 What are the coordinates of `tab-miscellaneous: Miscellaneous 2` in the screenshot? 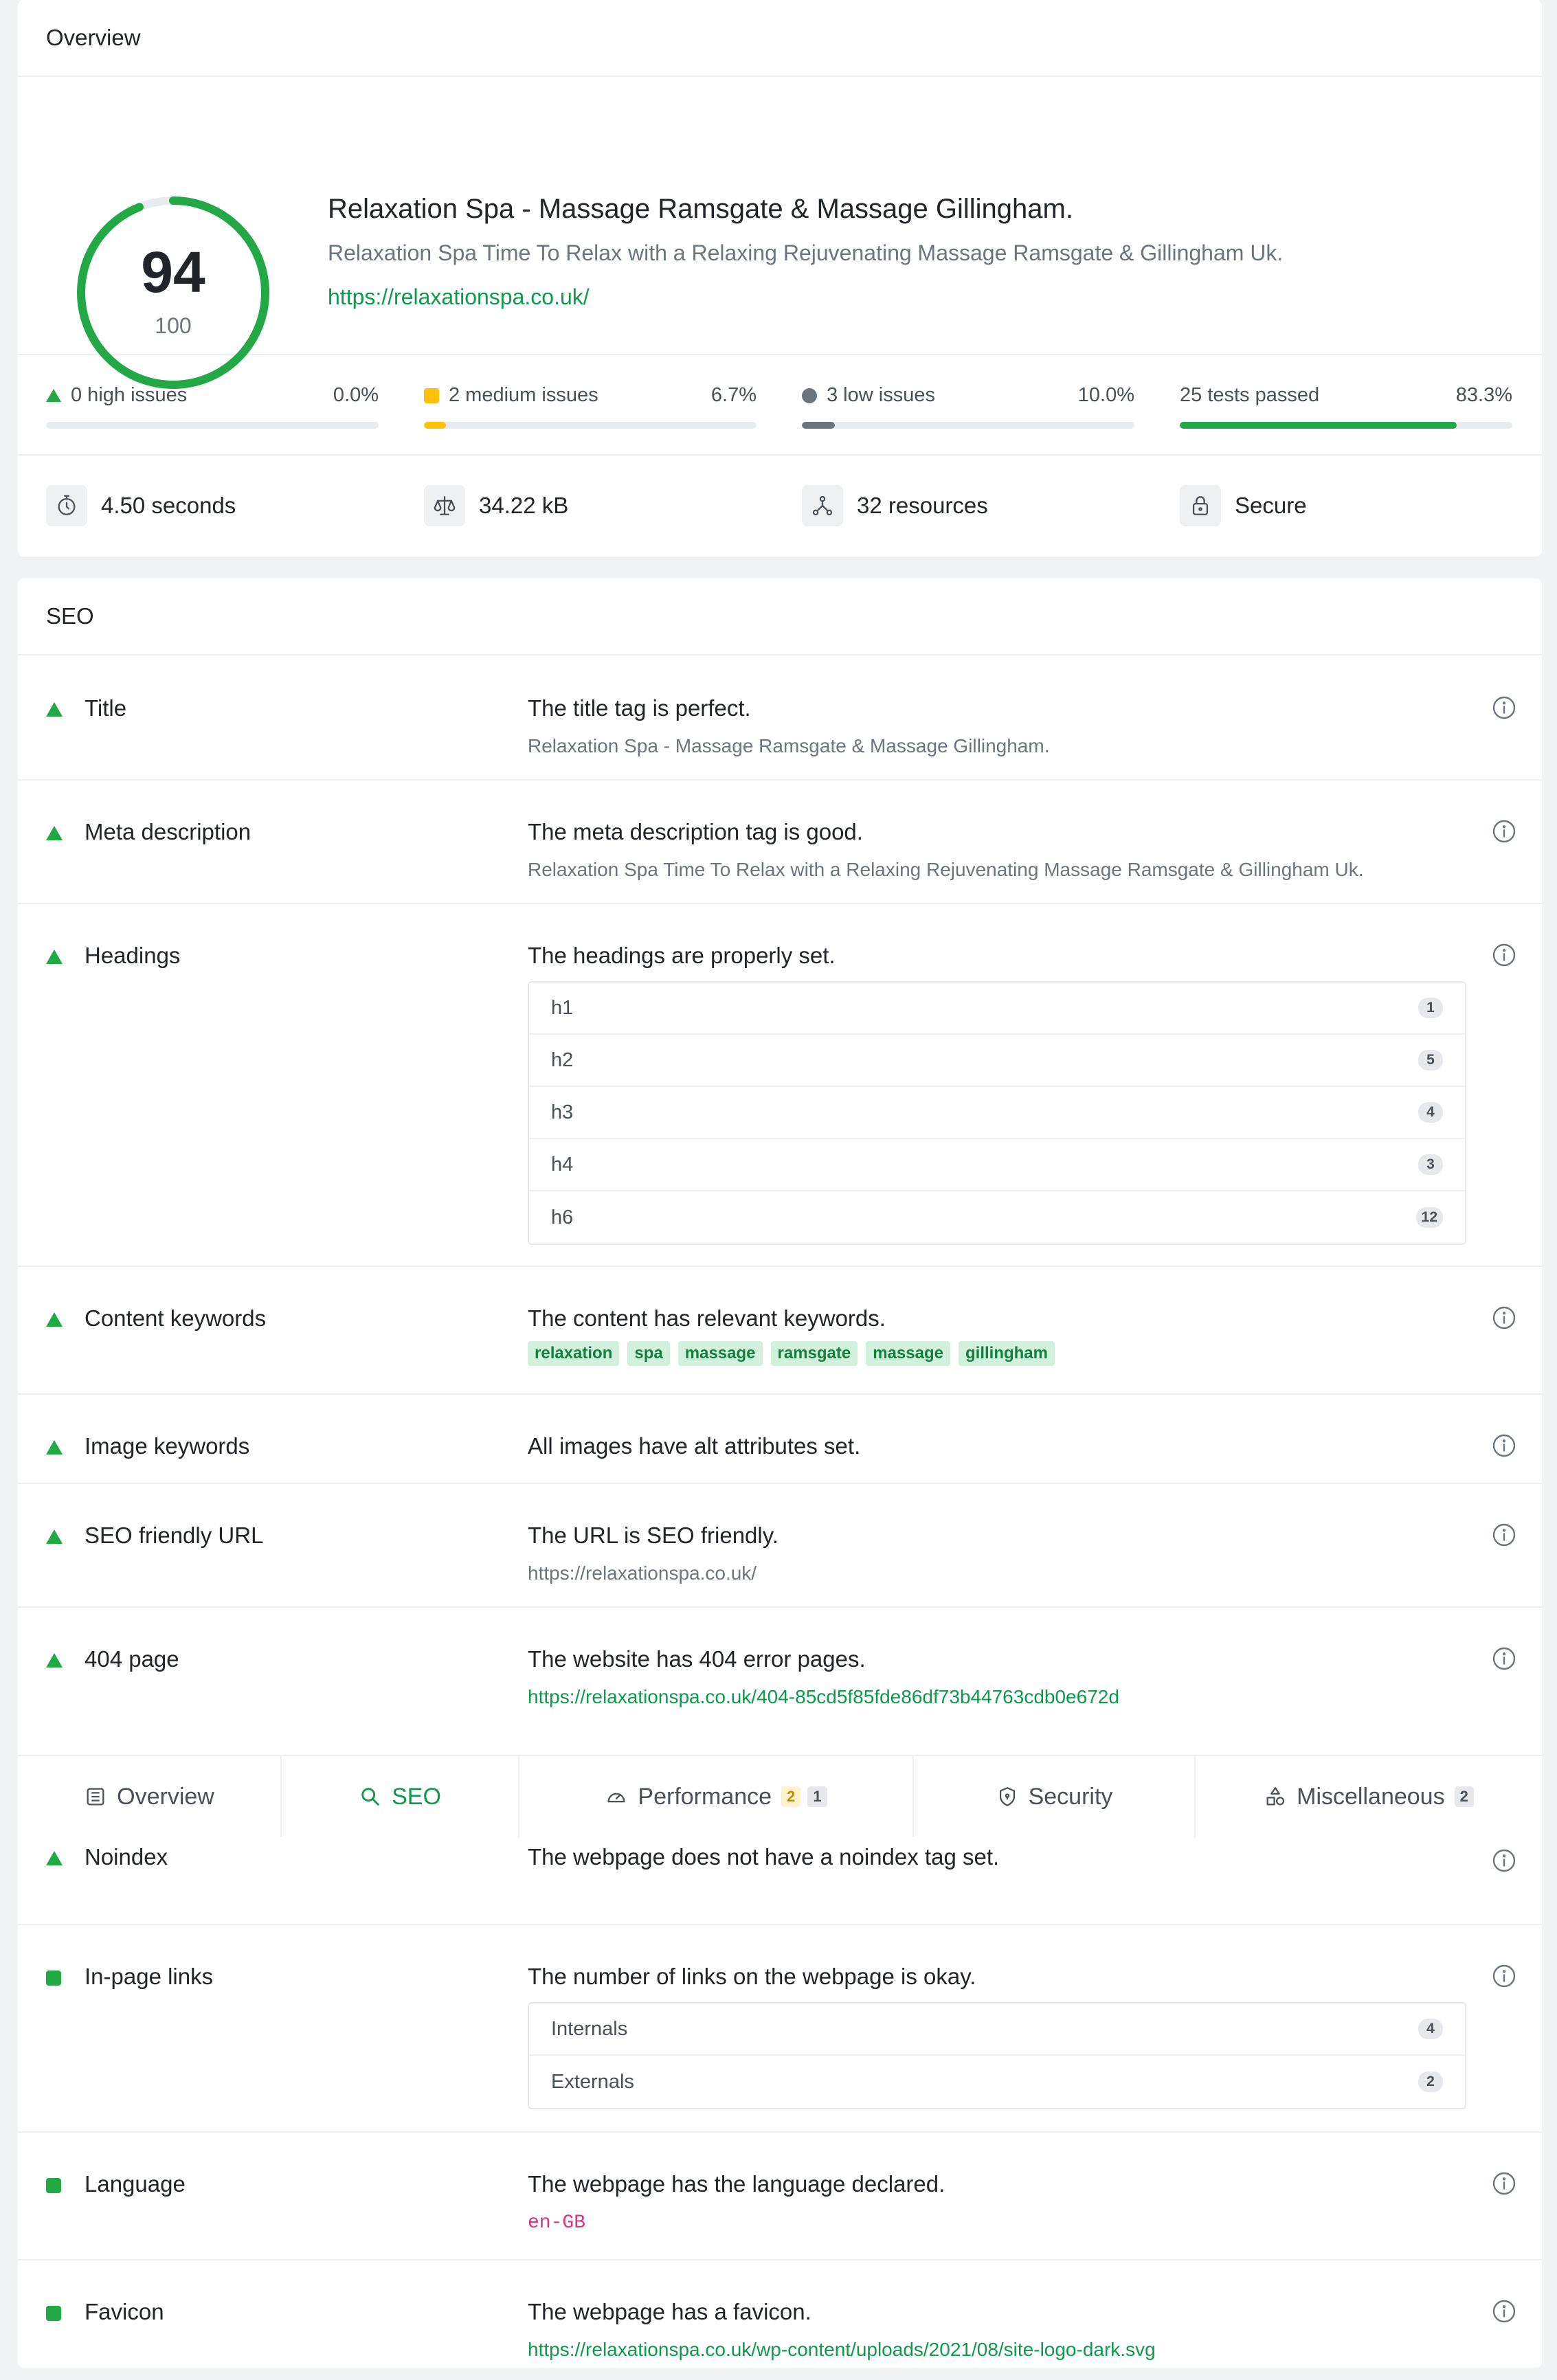 It's located at (1369, 1796).